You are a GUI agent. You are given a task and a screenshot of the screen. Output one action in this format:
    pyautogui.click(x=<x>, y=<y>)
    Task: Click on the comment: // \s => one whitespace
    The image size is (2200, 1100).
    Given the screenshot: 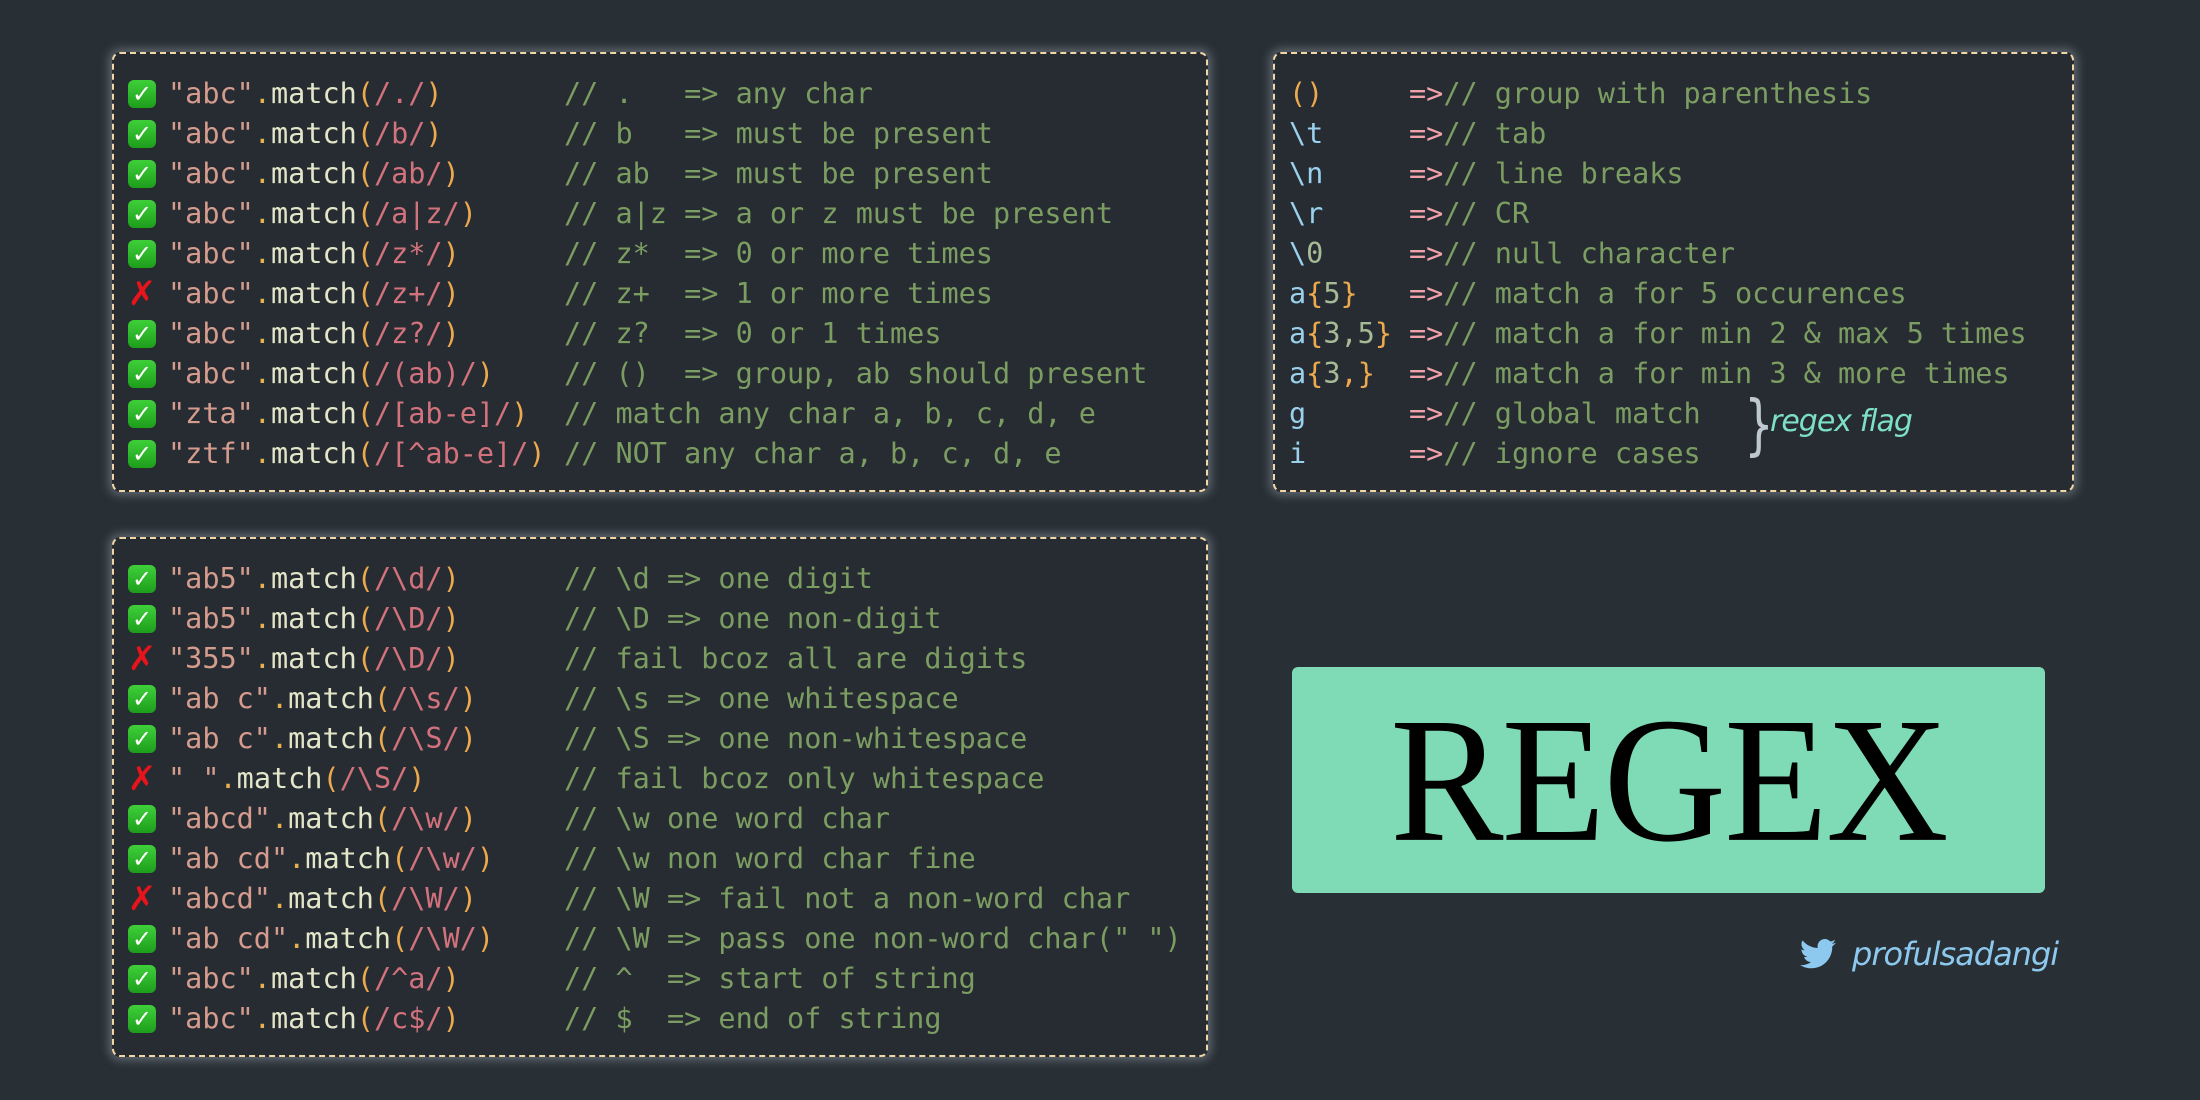 What is the action you would take?
    pyautogui.click(x=761, y=698)
    